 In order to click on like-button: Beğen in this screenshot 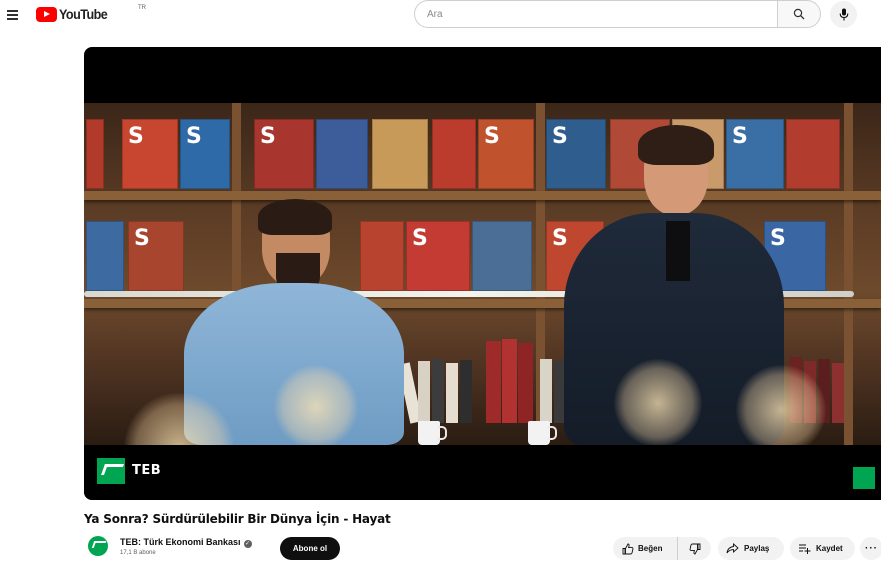, I will do `click(645, 548)`.